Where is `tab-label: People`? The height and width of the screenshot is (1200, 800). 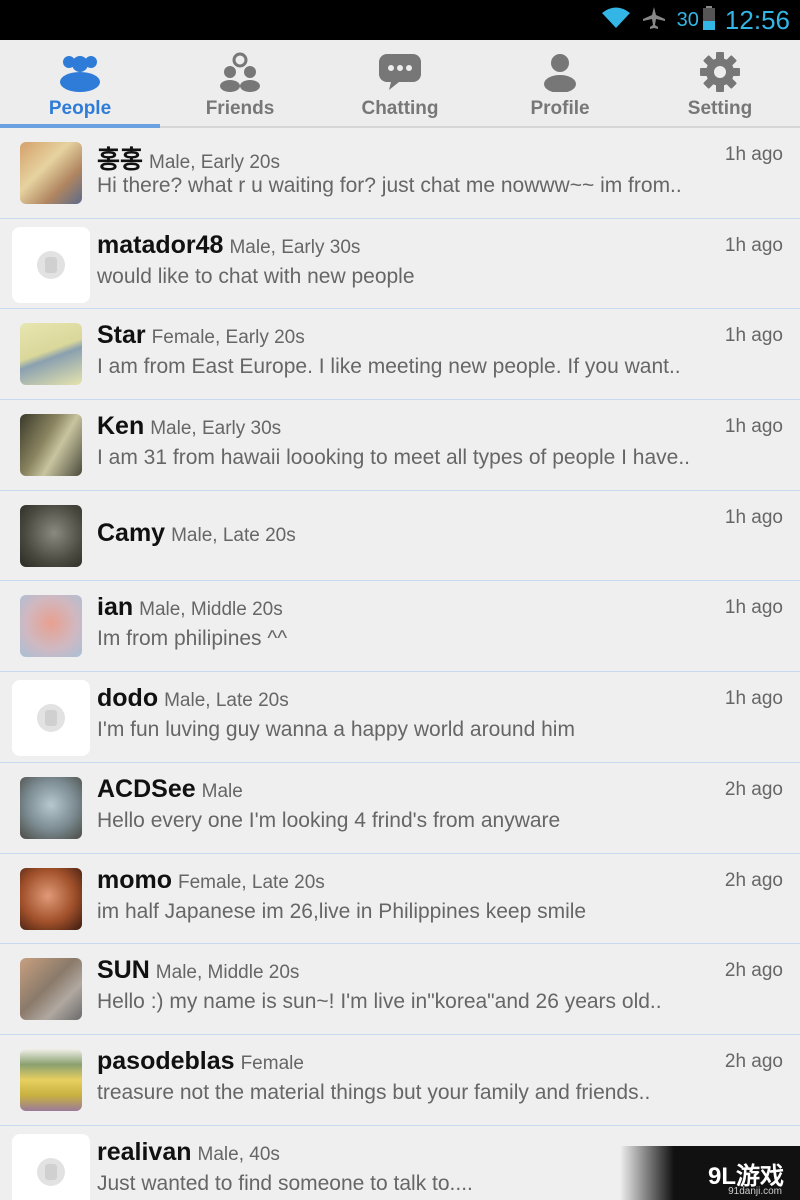 tab-label: People is located at coordinates (80, 108).